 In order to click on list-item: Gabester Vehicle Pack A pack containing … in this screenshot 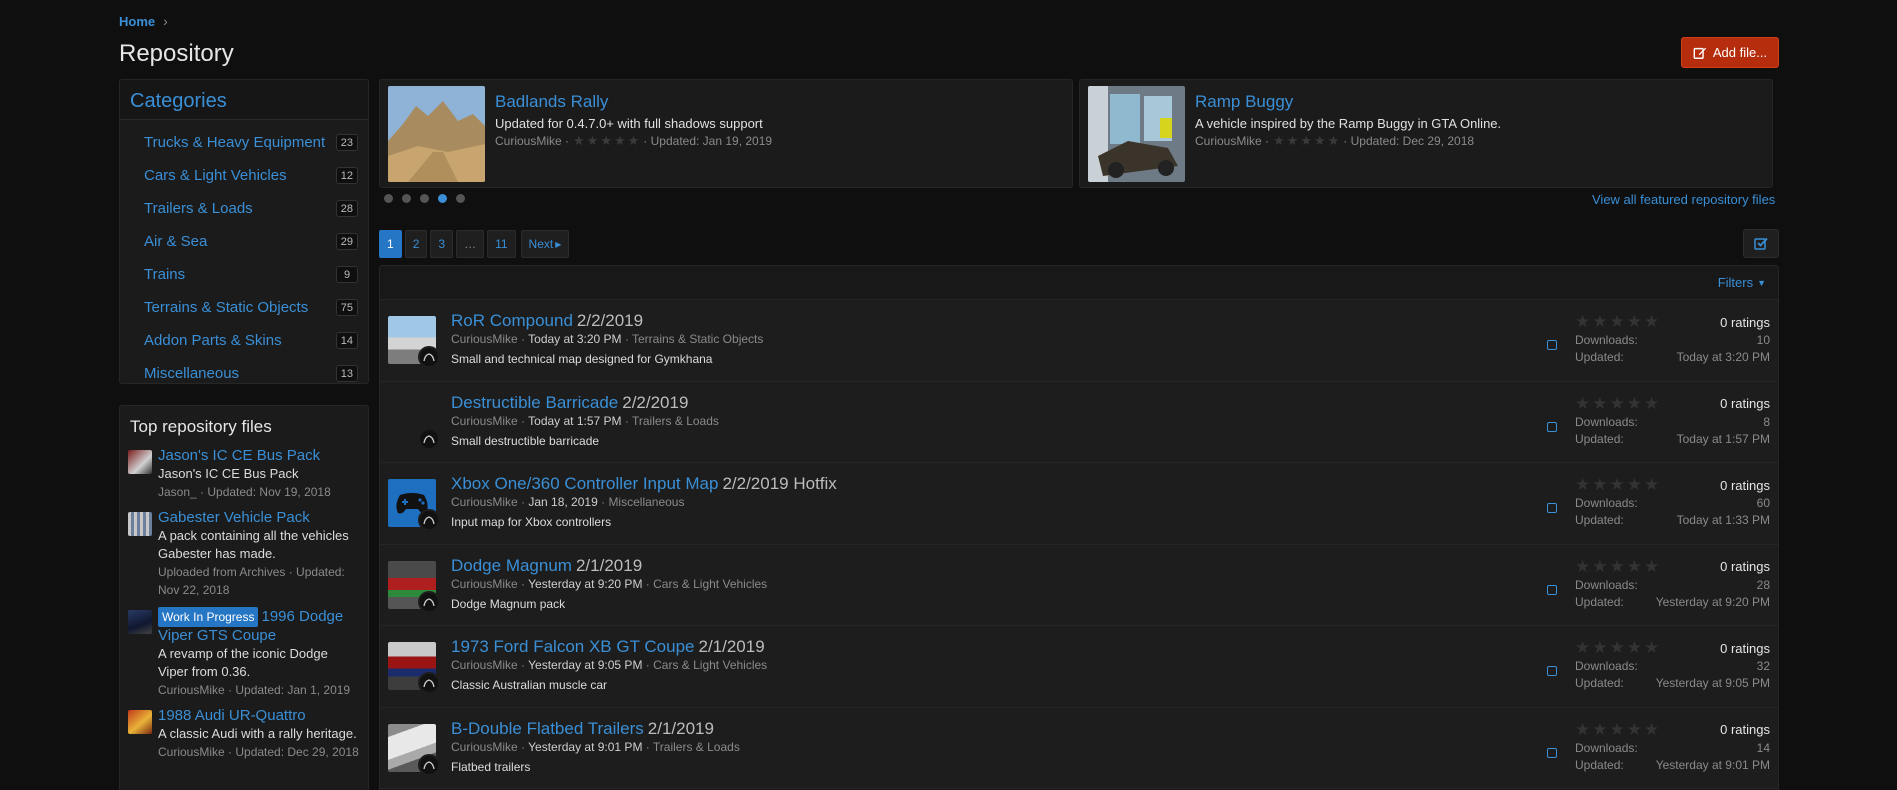, I will do `click(244, 554)`.